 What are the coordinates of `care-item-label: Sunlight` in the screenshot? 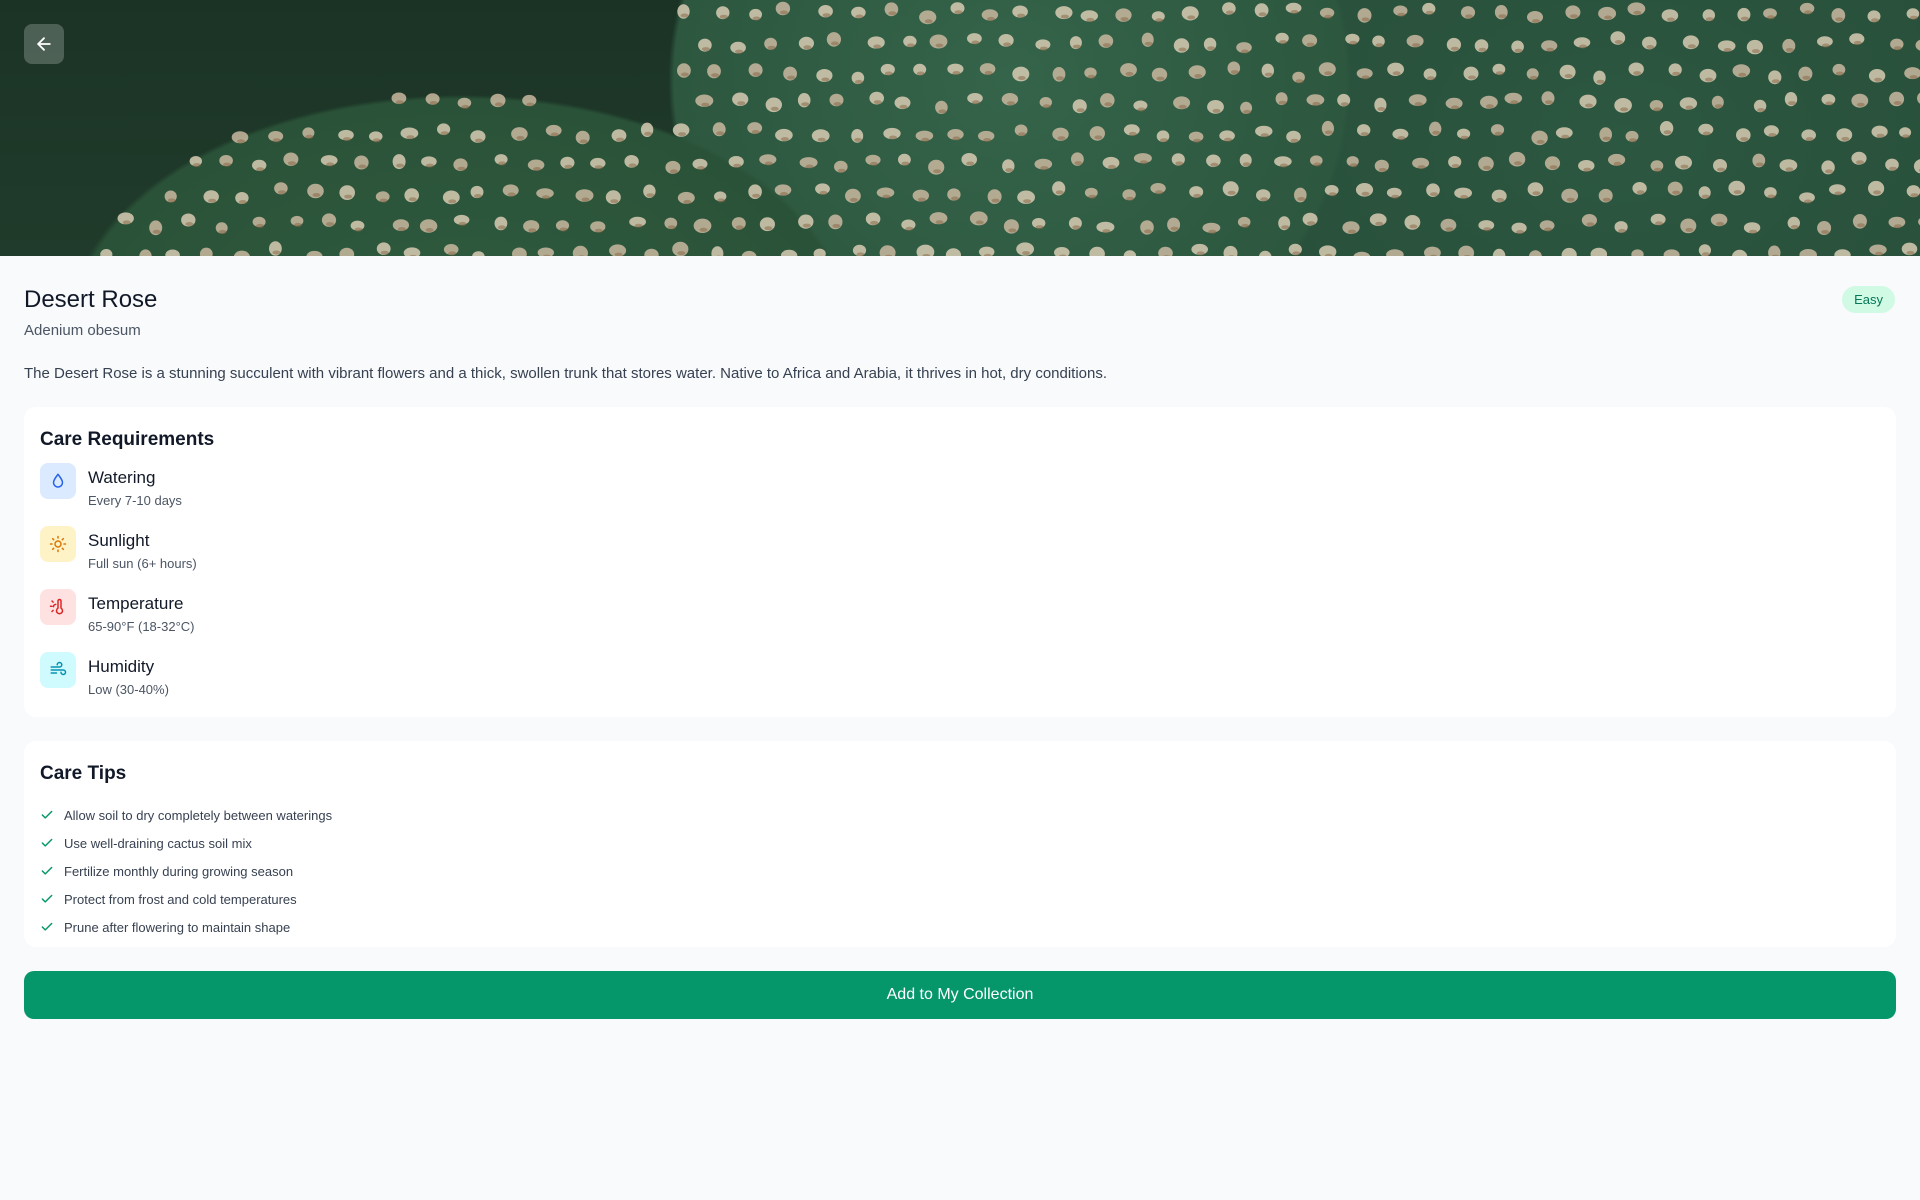 It's located at (119, 540).